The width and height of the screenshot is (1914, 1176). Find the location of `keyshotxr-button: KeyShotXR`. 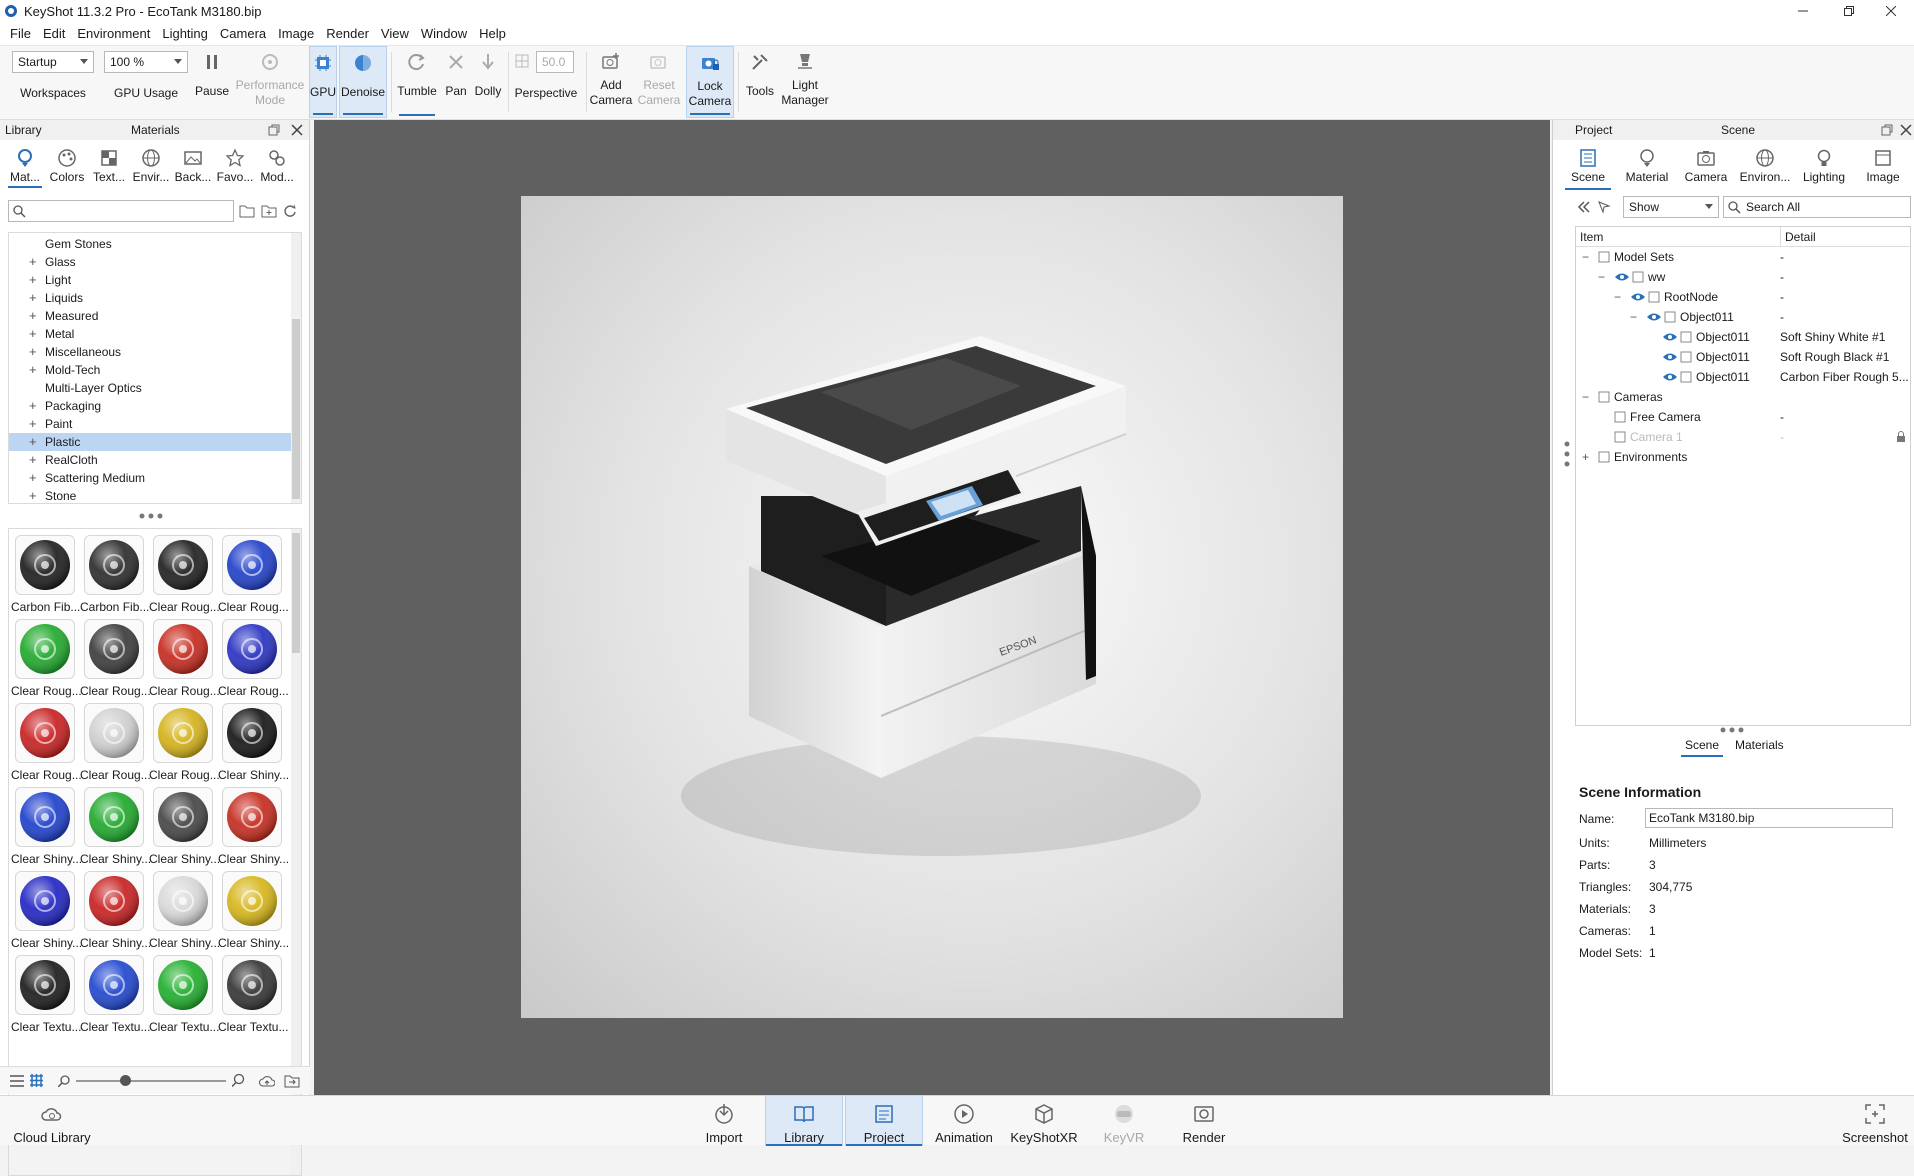

keyshotxr-button: KeyShotXR is located at coordinates (1044, 1121).